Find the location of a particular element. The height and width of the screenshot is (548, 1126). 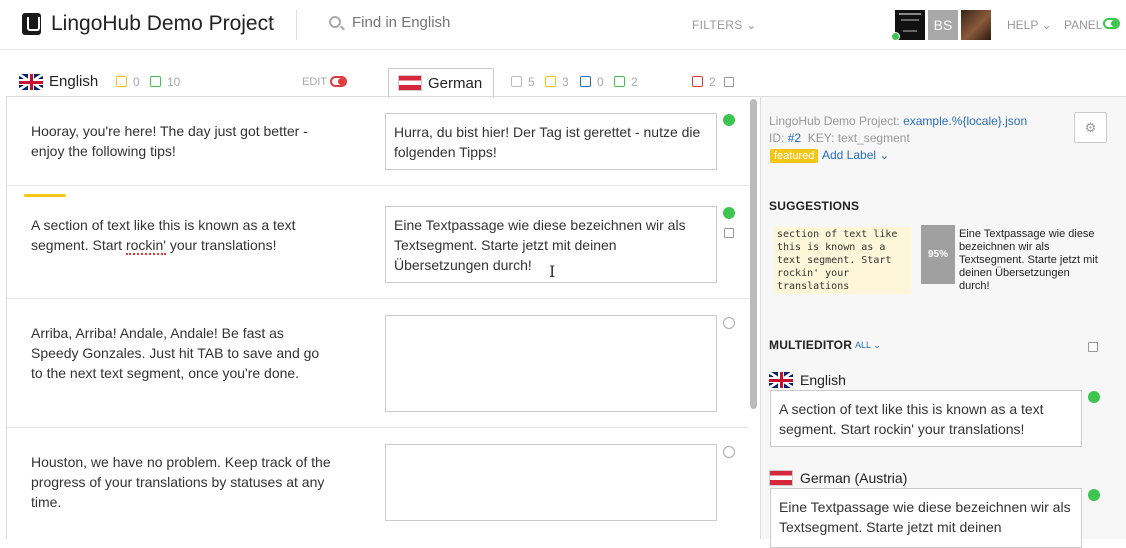

status-red-filter is located at coordinates (697, 81).